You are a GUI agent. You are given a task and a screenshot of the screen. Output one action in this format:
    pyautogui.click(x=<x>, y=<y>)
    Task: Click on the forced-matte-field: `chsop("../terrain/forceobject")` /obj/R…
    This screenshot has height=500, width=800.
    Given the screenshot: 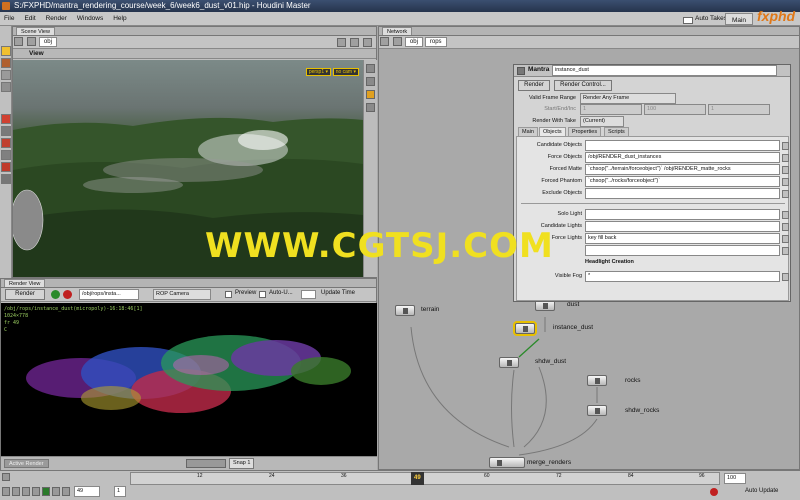 What is the action you would take?
    pyautogui.click(x=682, y=169)
    